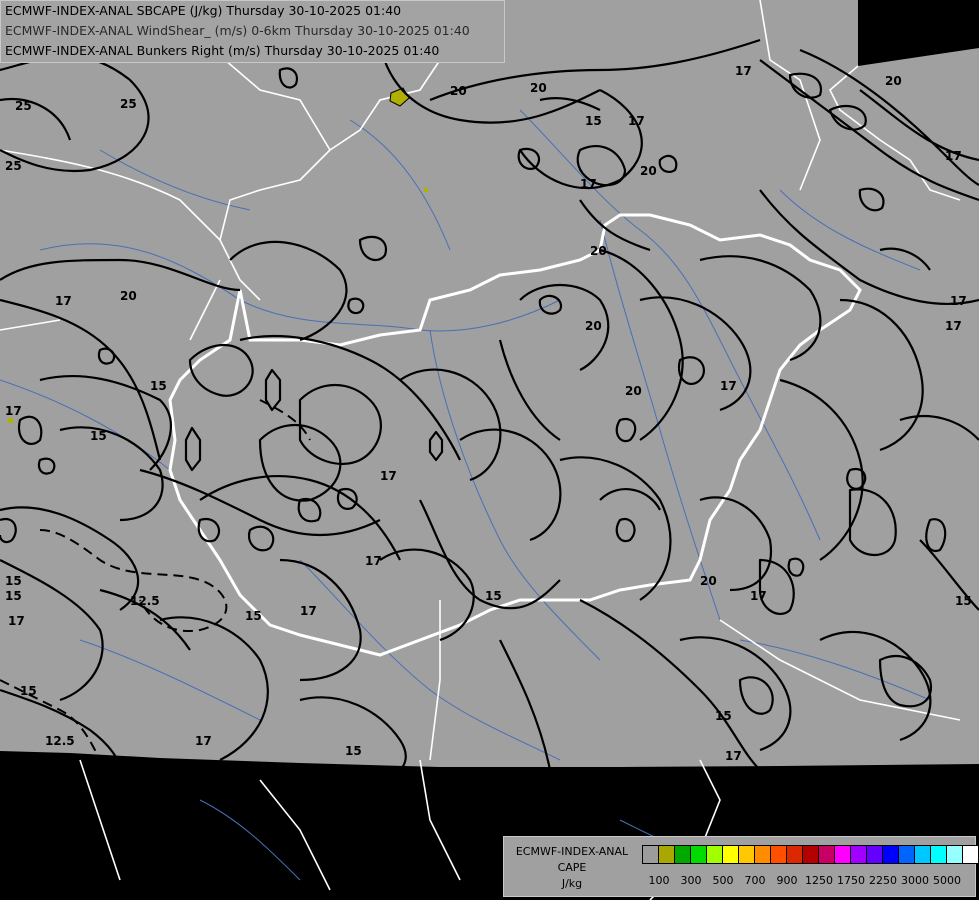  Describe the element at coordinates (572, 851) in the screenshot. I see `legend-title-model: ECMWF-INDEX-ANAL` at that location.